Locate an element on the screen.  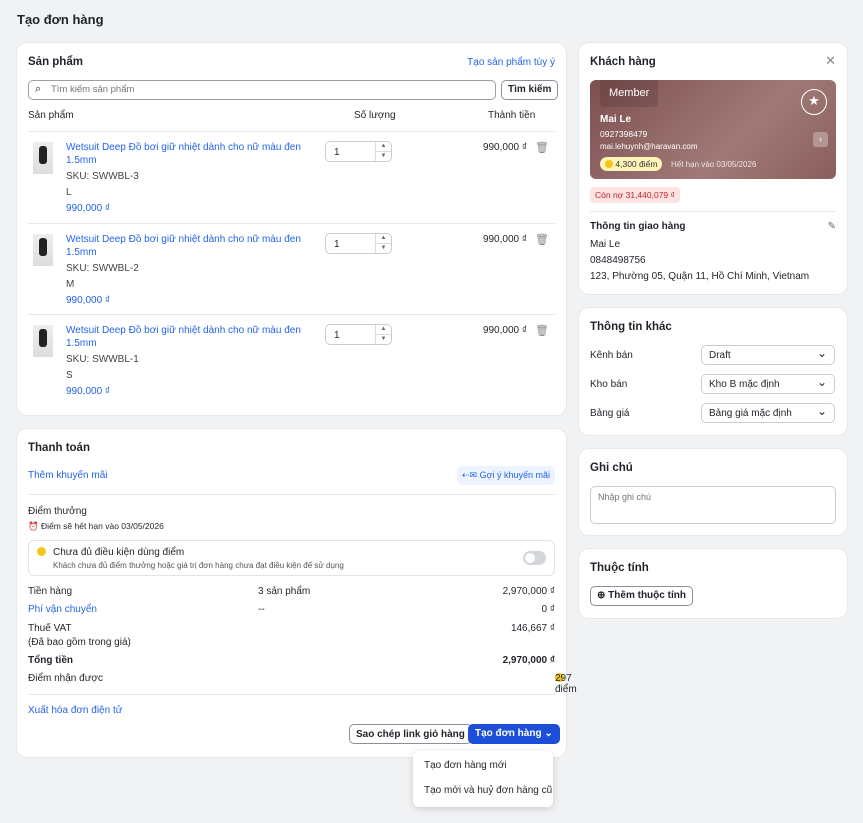
product-search-input: ⌕ is located at coordinates (262, 90).